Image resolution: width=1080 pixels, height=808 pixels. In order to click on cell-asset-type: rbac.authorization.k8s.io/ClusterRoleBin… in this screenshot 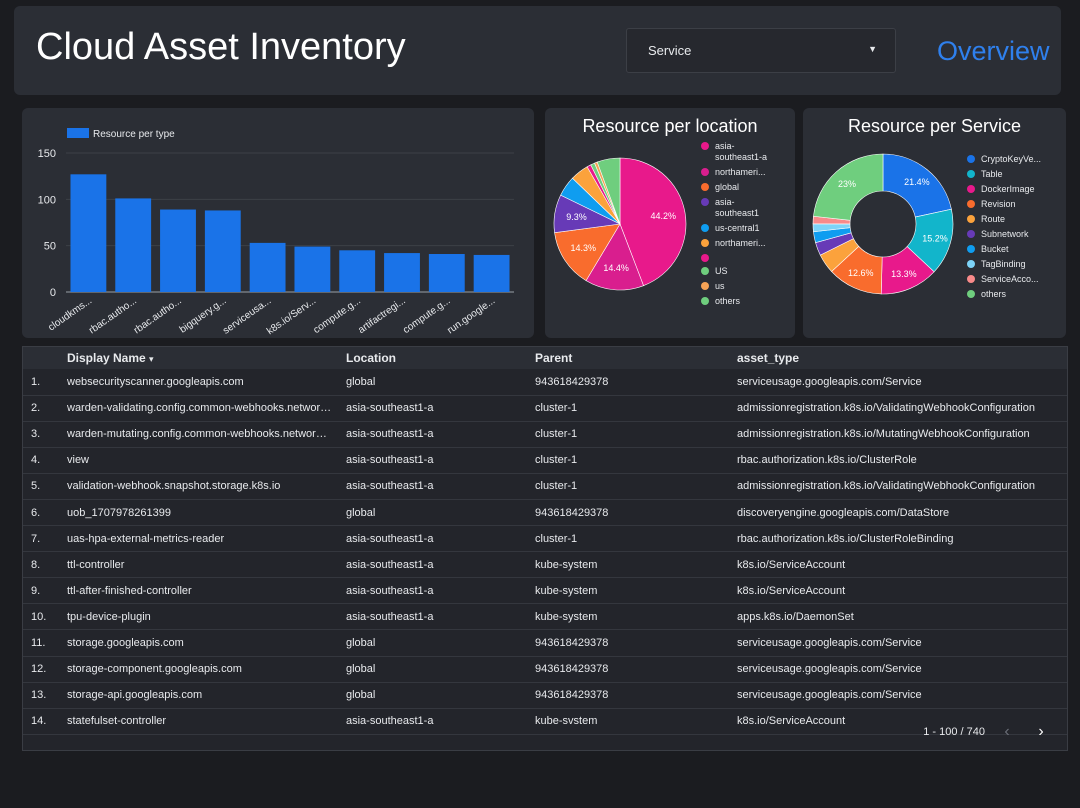, I will do `click(902, 539)`.